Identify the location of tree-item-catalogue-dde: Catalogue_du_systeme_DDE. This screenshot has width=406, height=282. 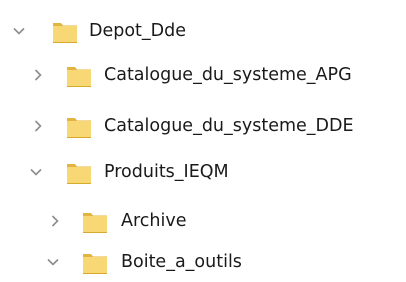
(203, 126).